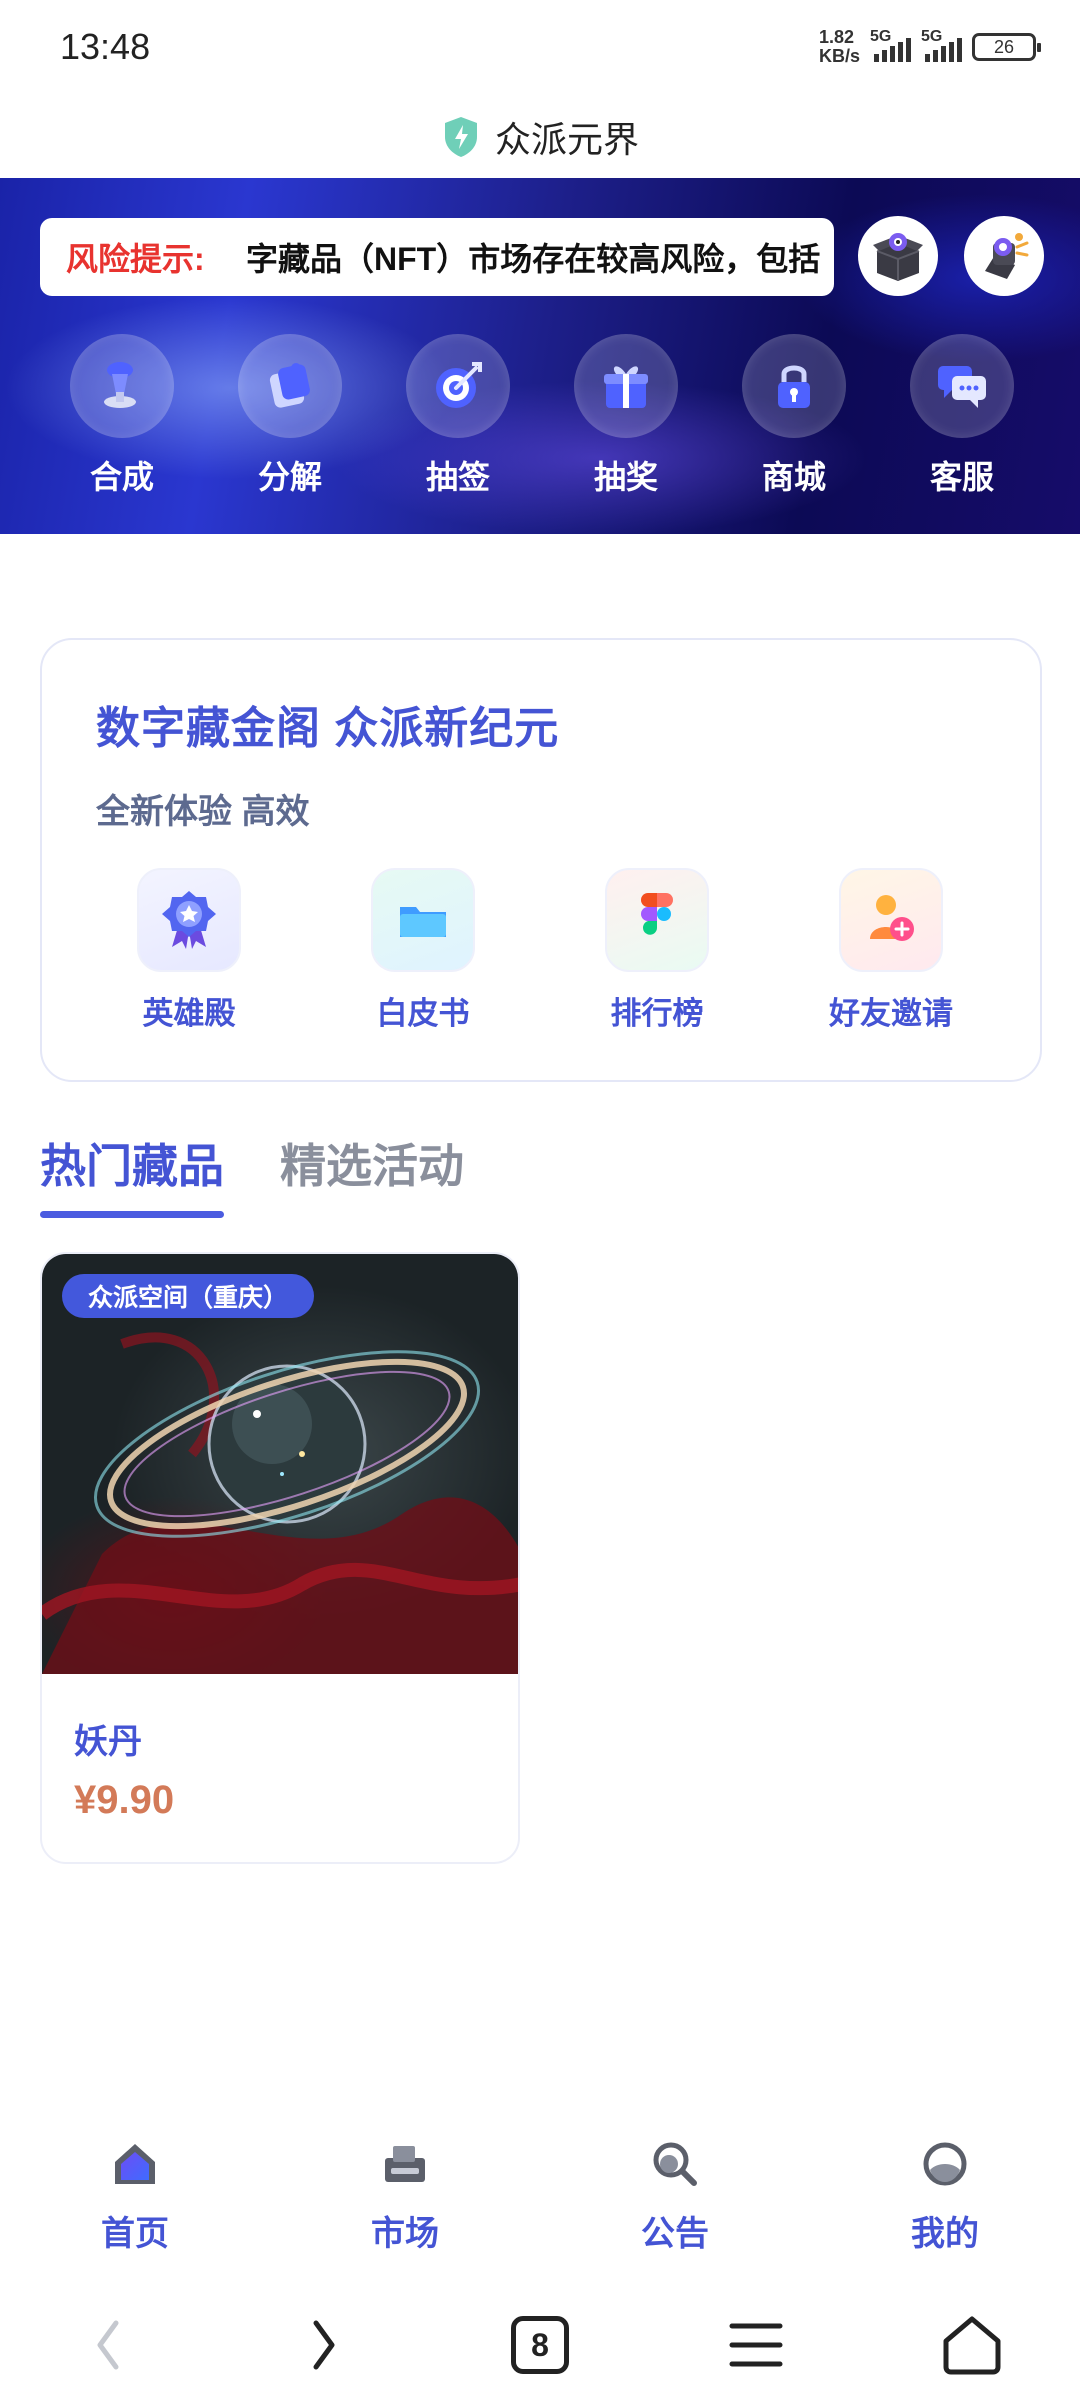 The height and width of the screenshot is (2400, 1080). I want to click on figma-icon, so click(657, 914).